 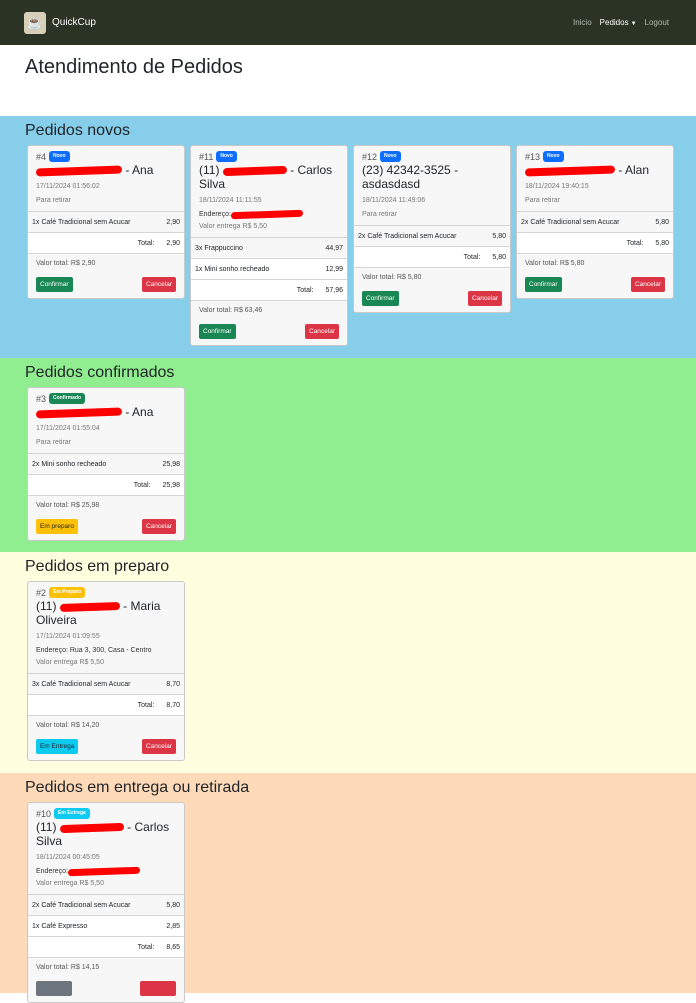 I want to click on caret-down-icon: ▼, so click(x=633, y=24).